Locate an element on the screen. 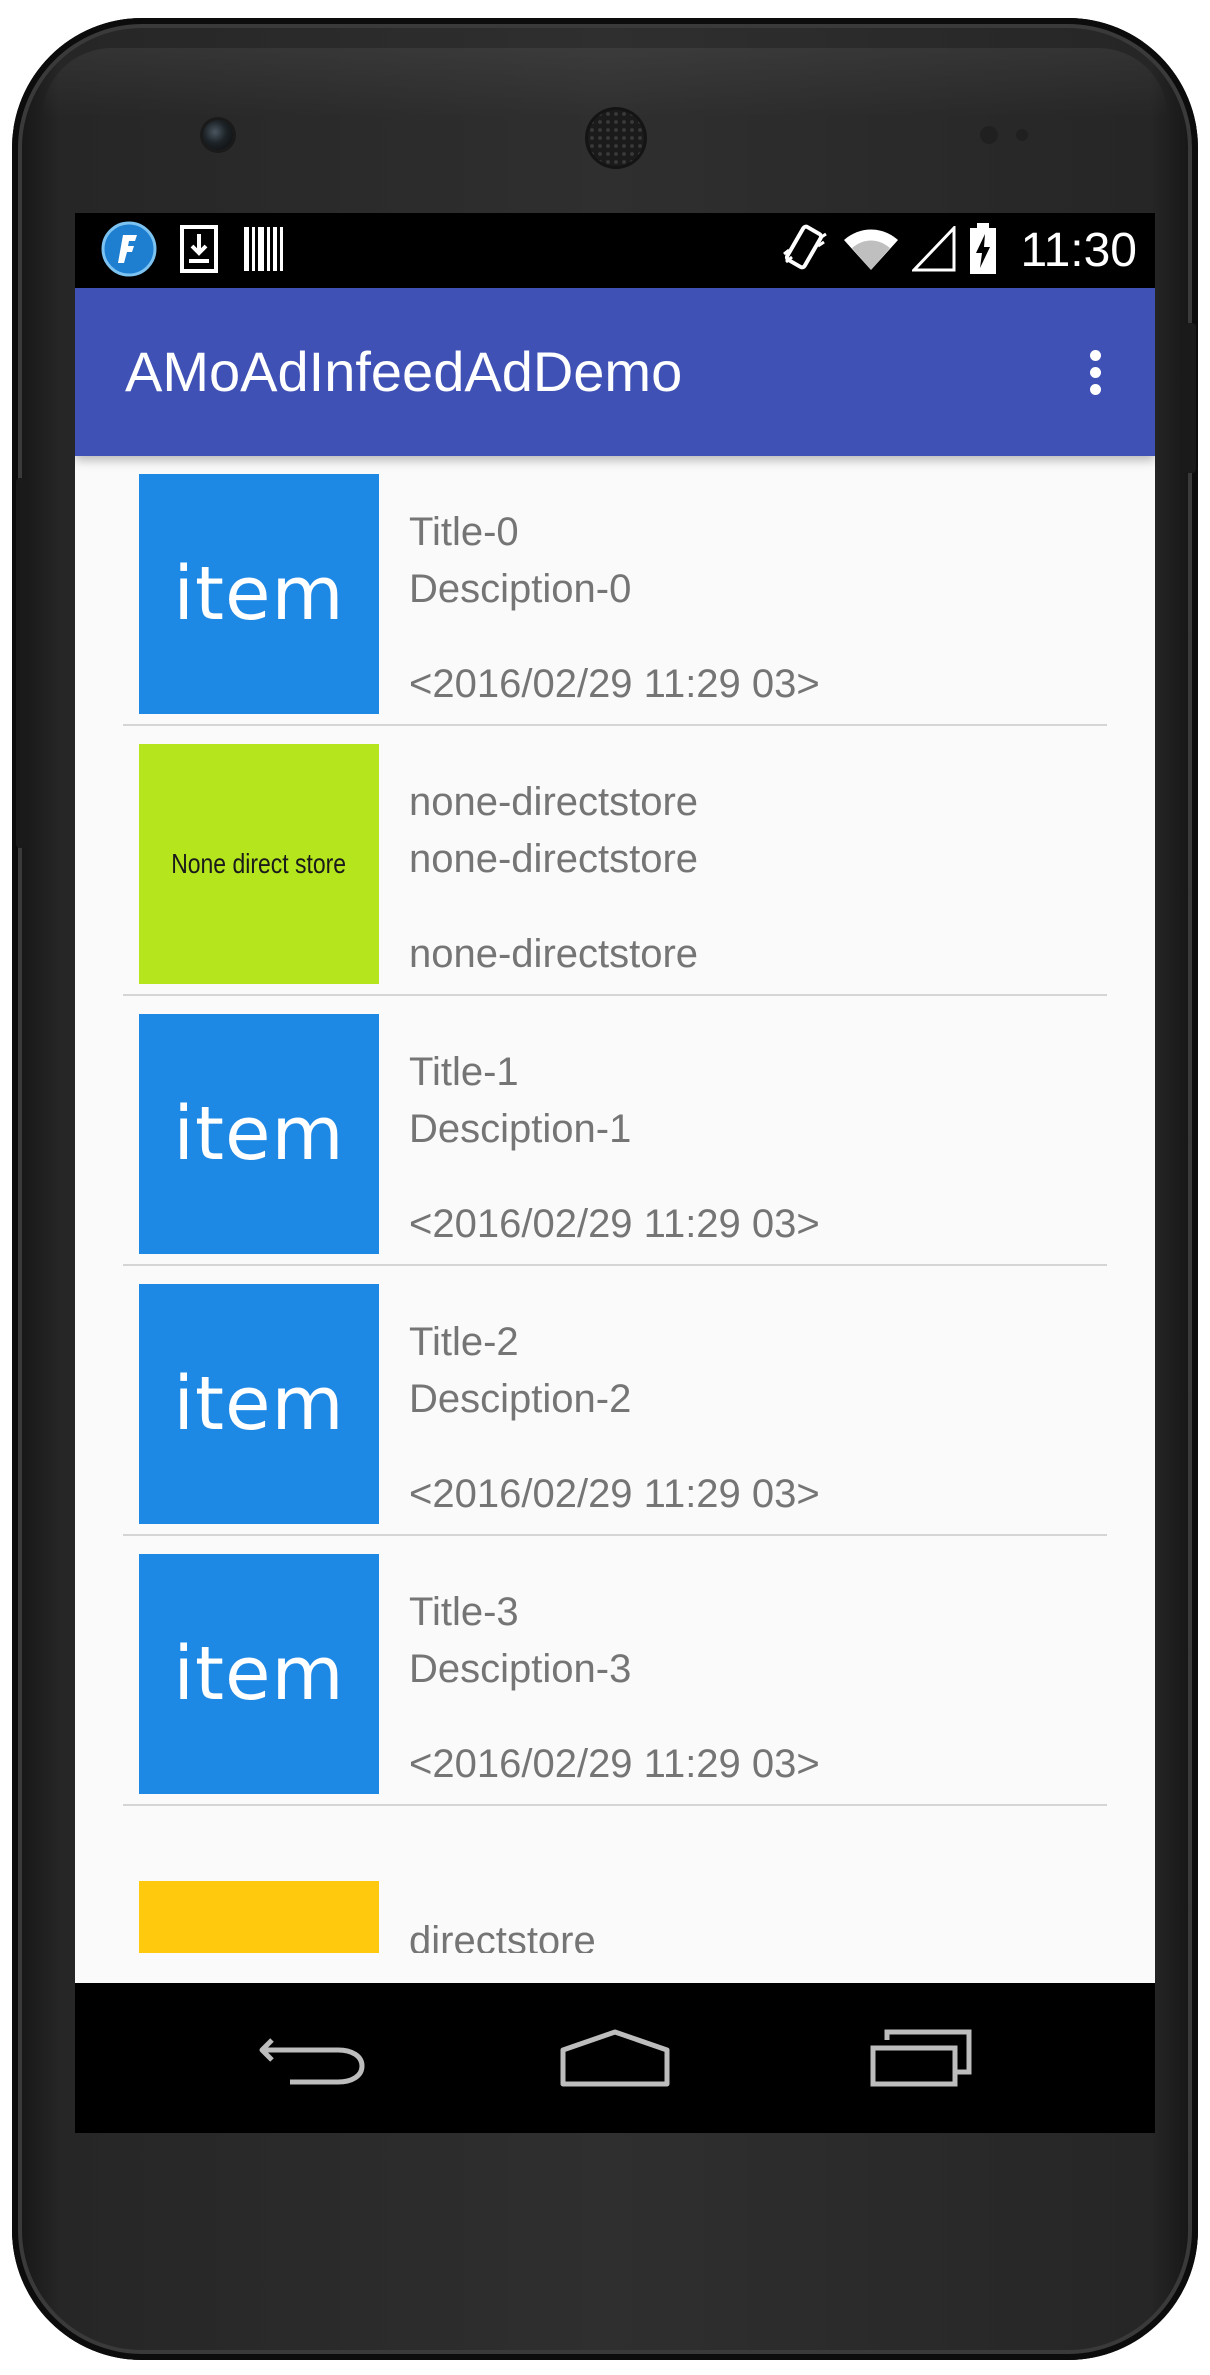  light-sensor is located at coordinates (1022, 135).